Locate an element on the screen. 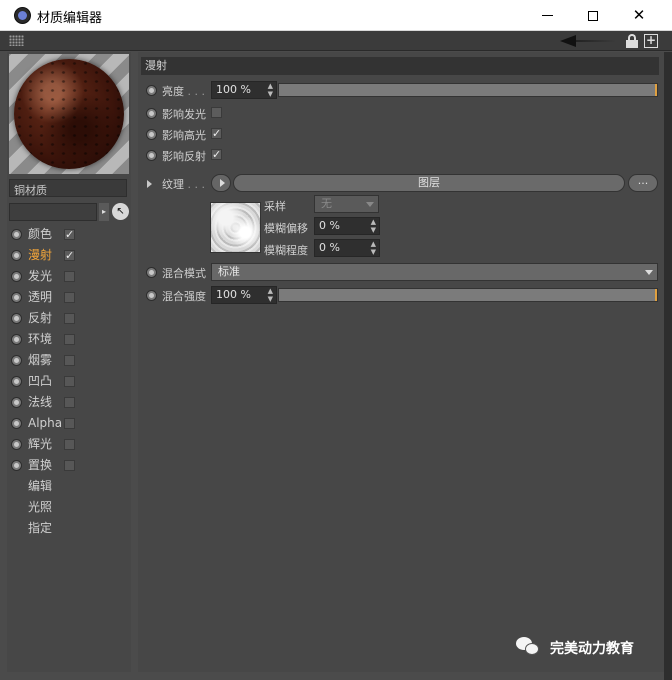  brightness-slider is located at coordinates (468, 90).